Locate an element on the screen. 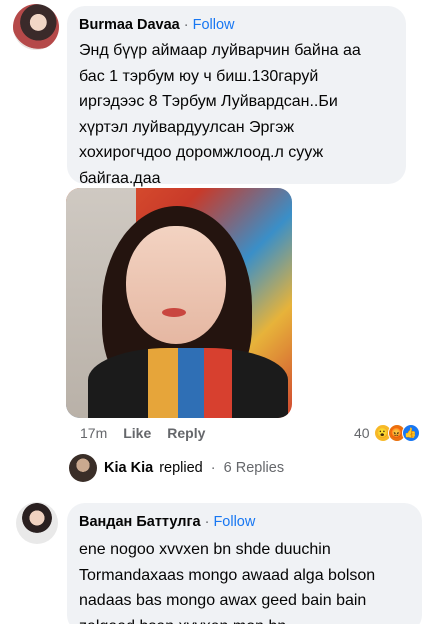 The height and width of the screenshot is (624, 434). comment-text-line: бас 1 тэрбум юу ч биш.130гаруй is located at coordinates (199, 76).